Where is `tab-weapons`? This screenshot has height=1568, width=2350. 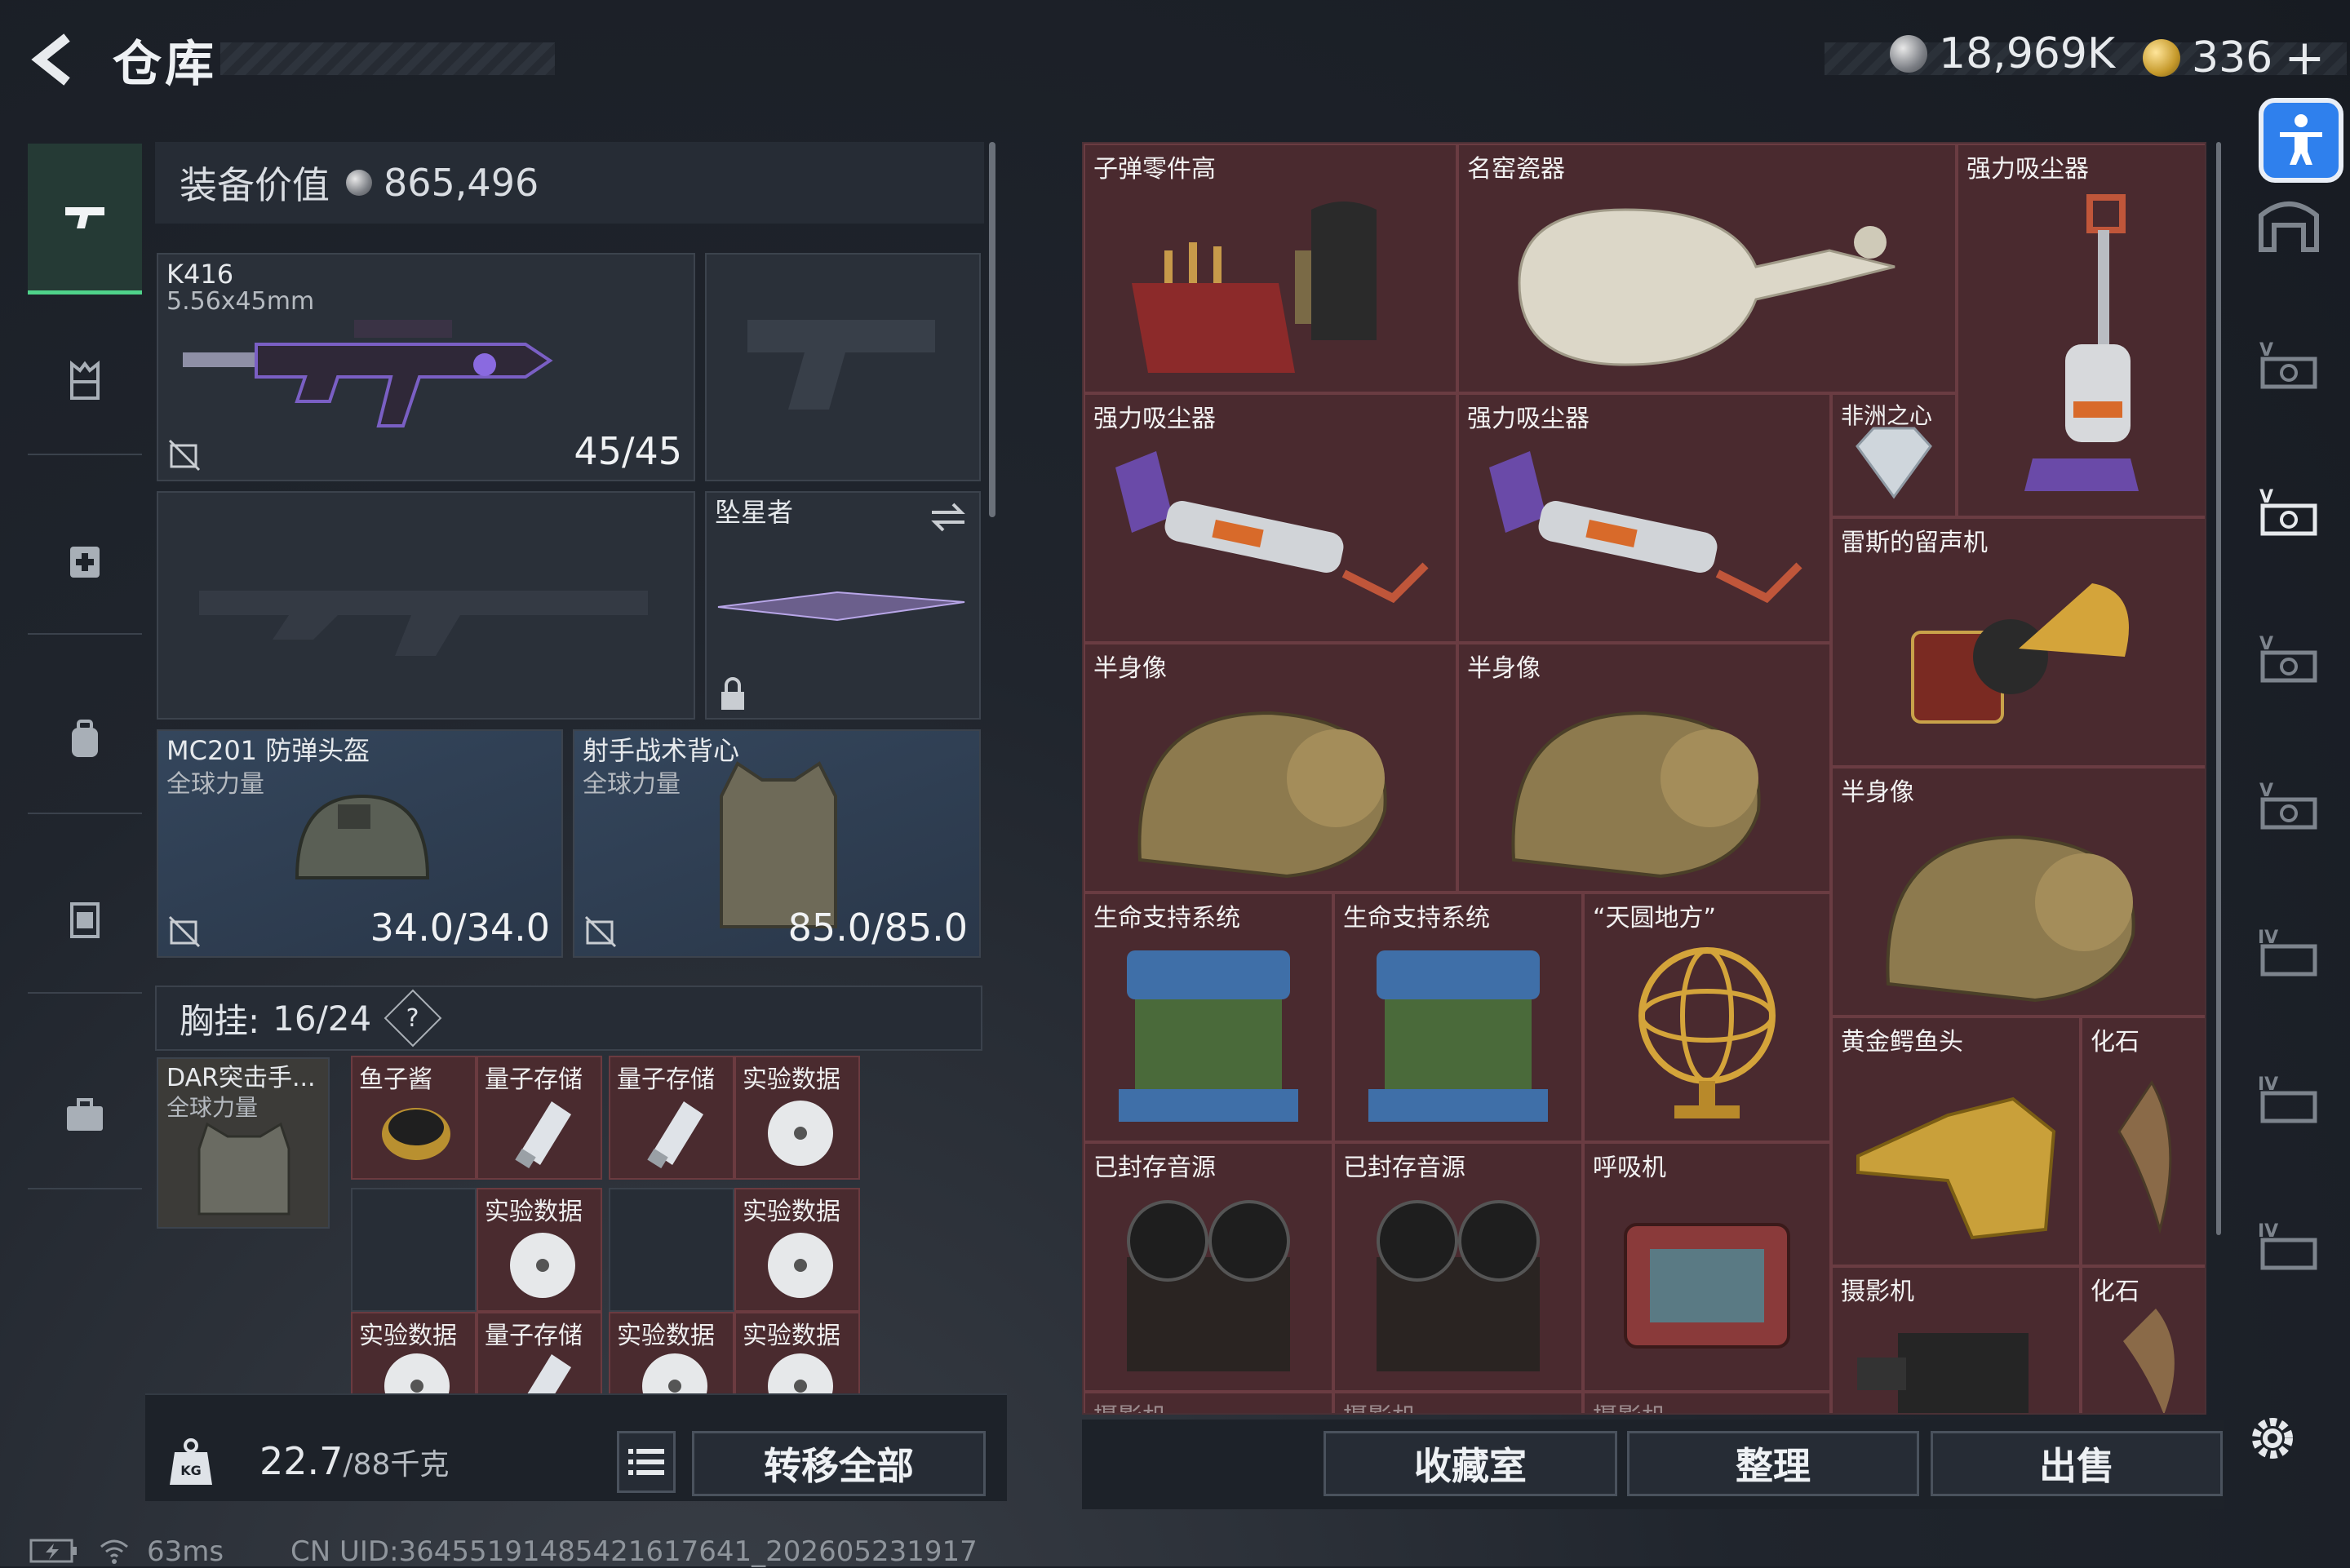
tab-weapons is located at coordinates (85, 219).